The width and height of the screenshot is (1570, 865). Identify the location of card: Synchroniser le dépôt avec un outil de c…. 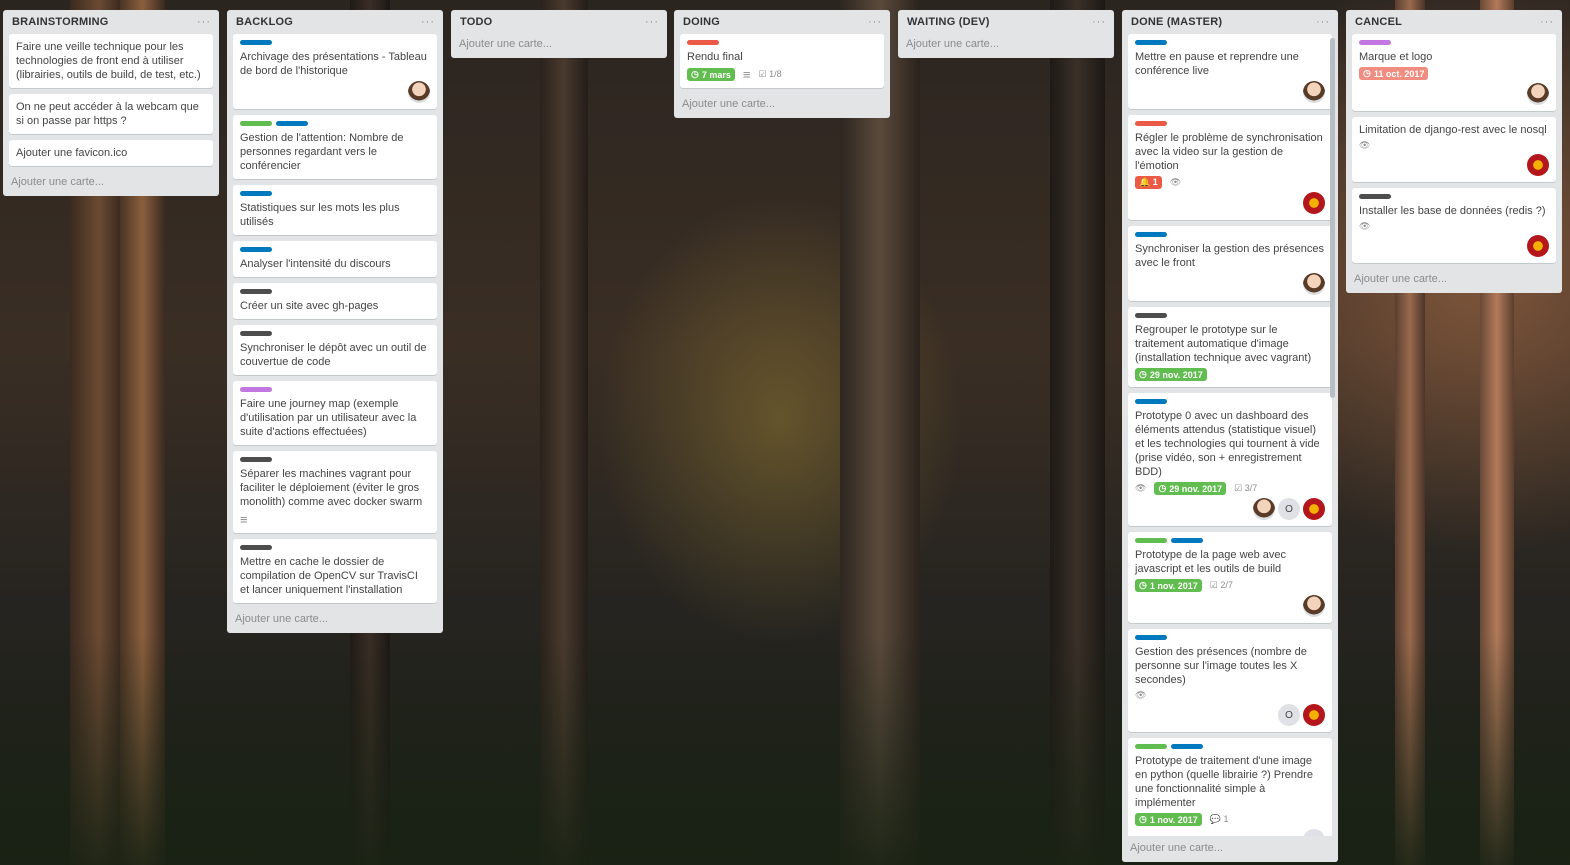
(335, 350).